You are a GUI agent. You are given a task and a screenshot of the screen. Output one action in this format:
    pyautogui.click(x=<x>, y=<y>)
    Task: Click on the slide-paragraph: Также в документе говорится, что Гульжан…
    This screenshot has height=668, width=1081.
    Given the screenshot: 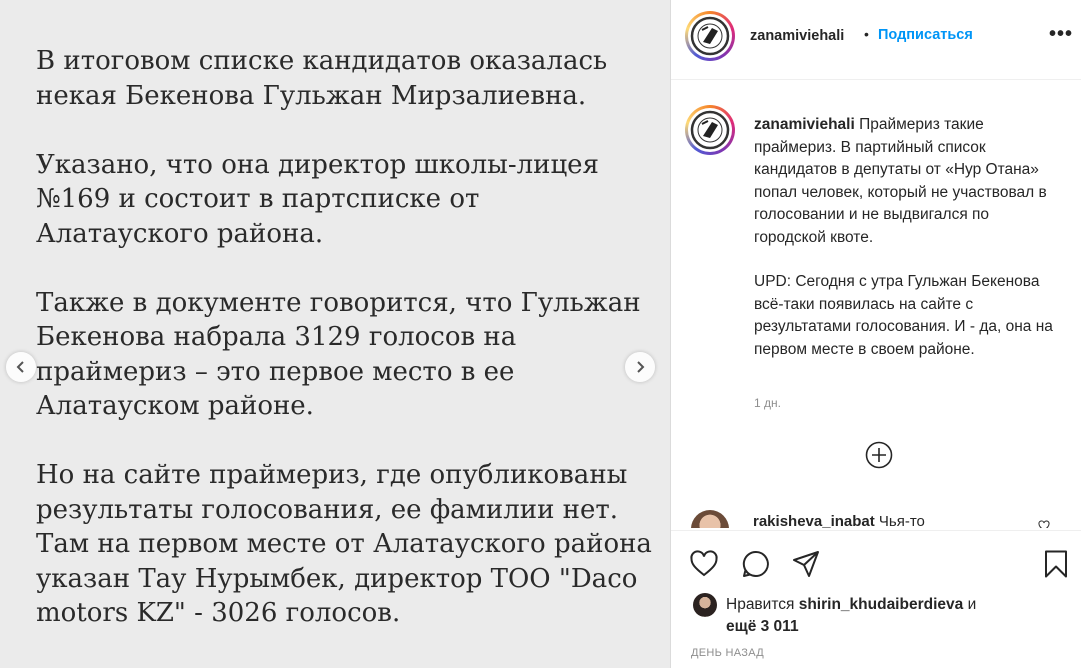 What is the action you would take?
    pyautogui.click(x=338, y=354)
    